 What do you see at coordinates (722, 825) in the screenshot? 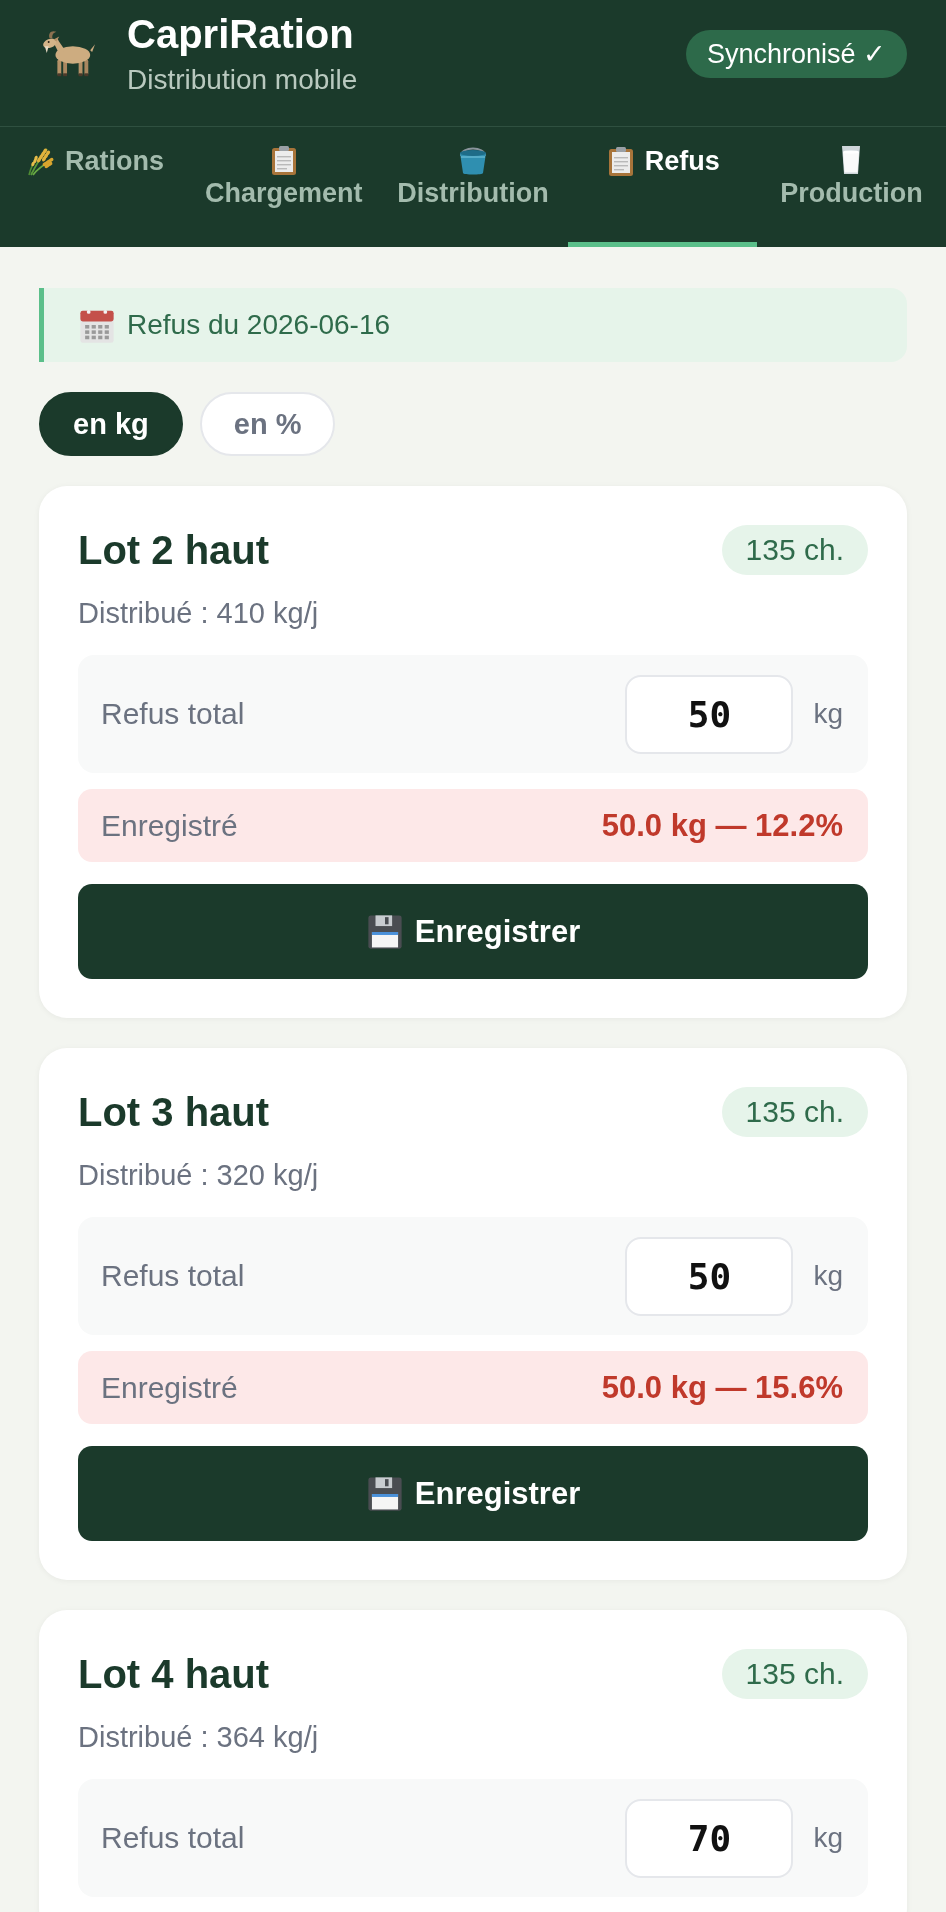
I see `saved-value: 50.0 kg — 12.2%` at bounding box center [722, 825].